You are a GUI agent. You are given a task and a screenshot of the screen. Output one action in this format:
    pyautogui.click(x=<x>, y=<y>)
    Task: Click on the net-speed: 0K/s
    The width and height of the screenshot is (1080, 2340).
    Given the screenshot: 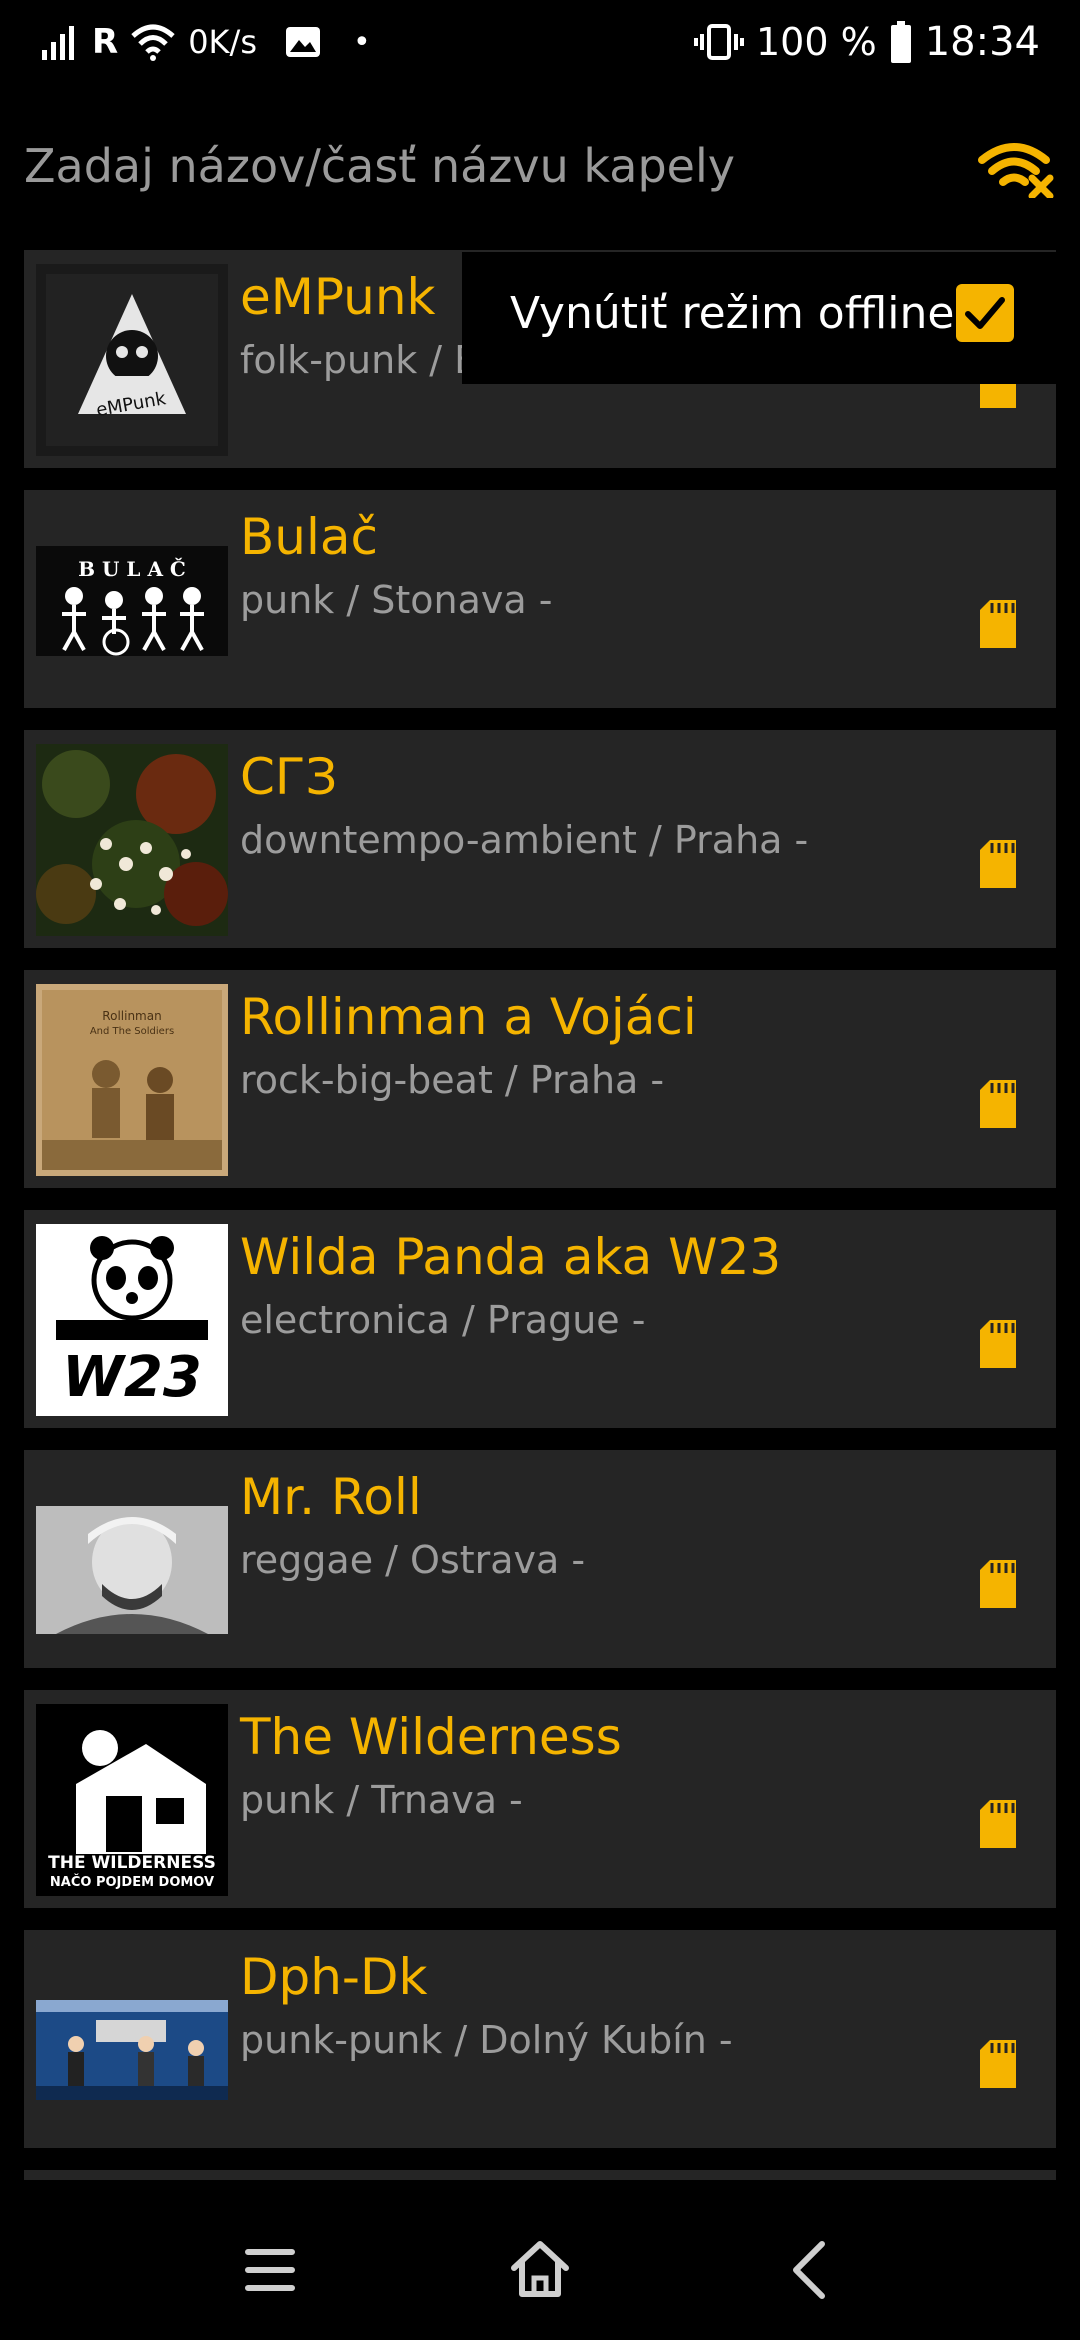 What is the action you would take?
    pyautogui.click(x=222, y=42)
    